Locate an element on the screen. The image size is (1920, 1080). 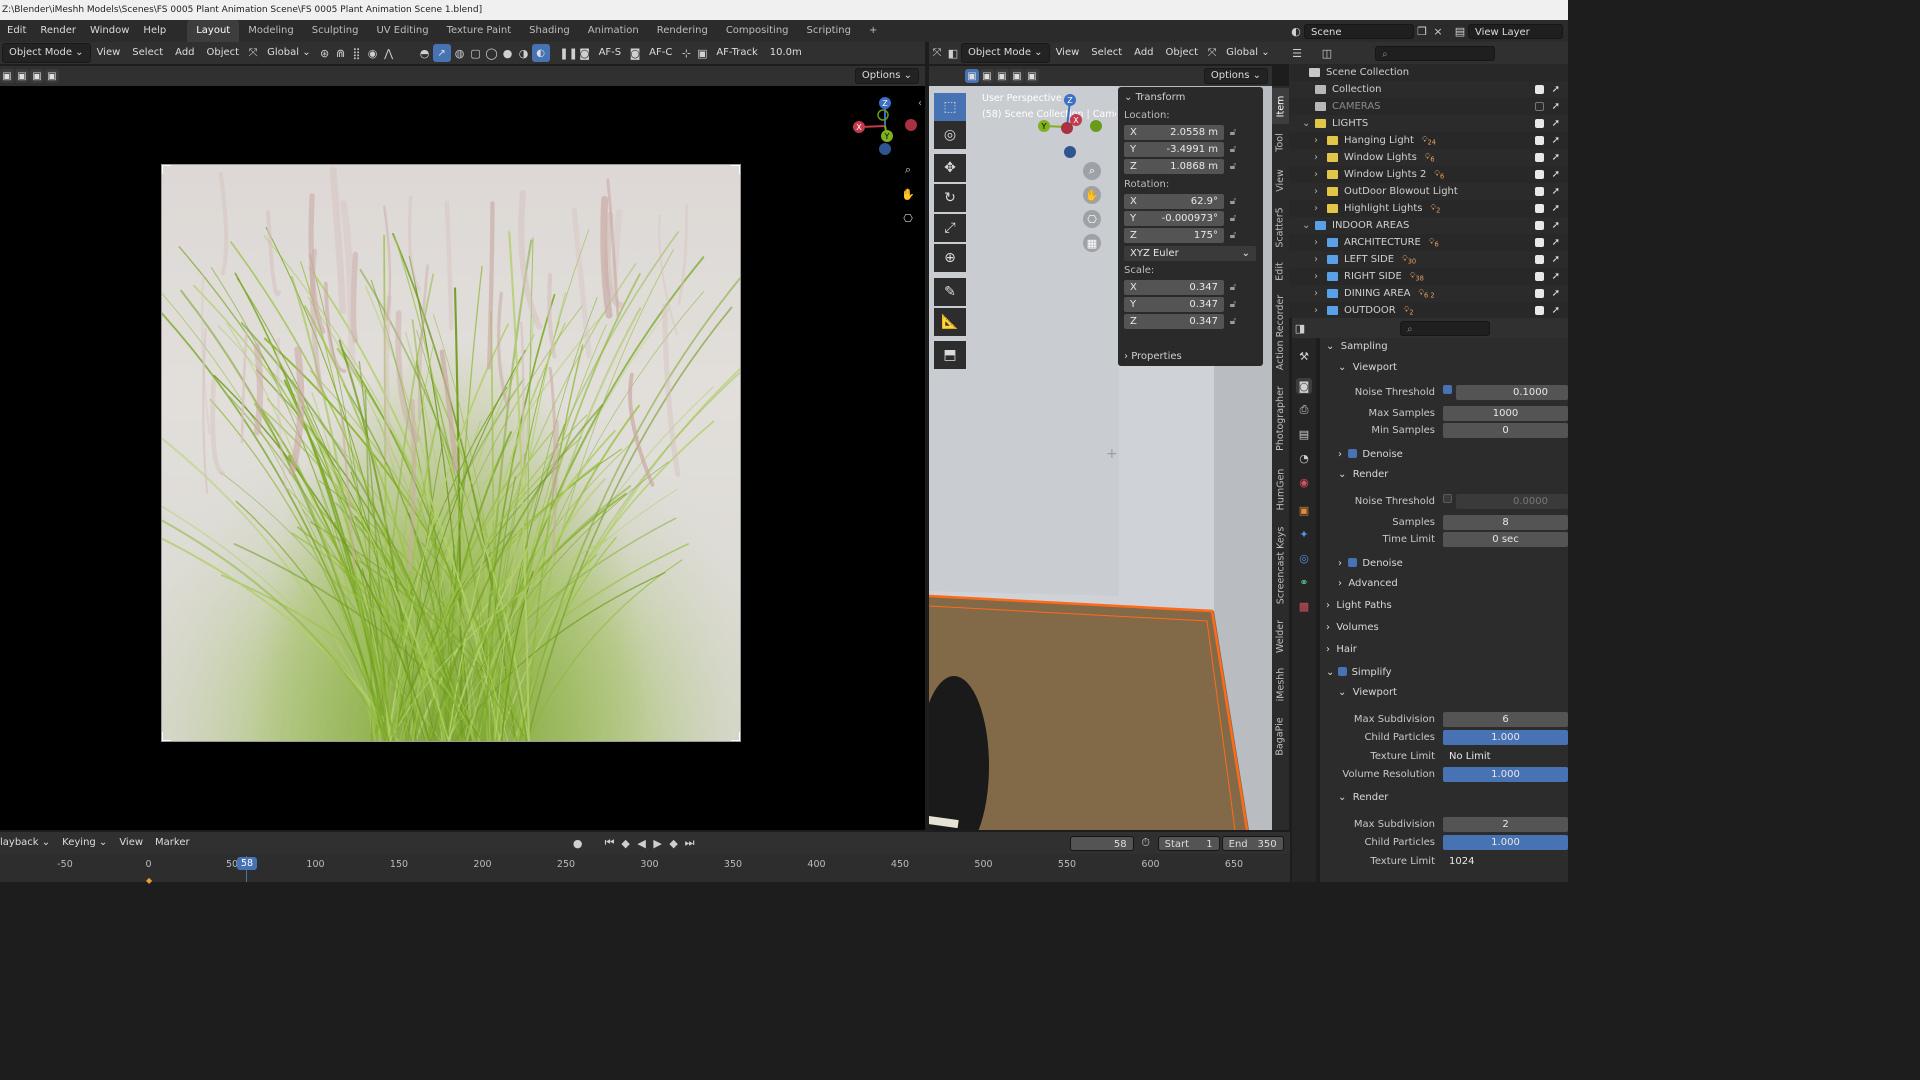
move-tool-icon: ✥ is located at coordinates (950, 168).